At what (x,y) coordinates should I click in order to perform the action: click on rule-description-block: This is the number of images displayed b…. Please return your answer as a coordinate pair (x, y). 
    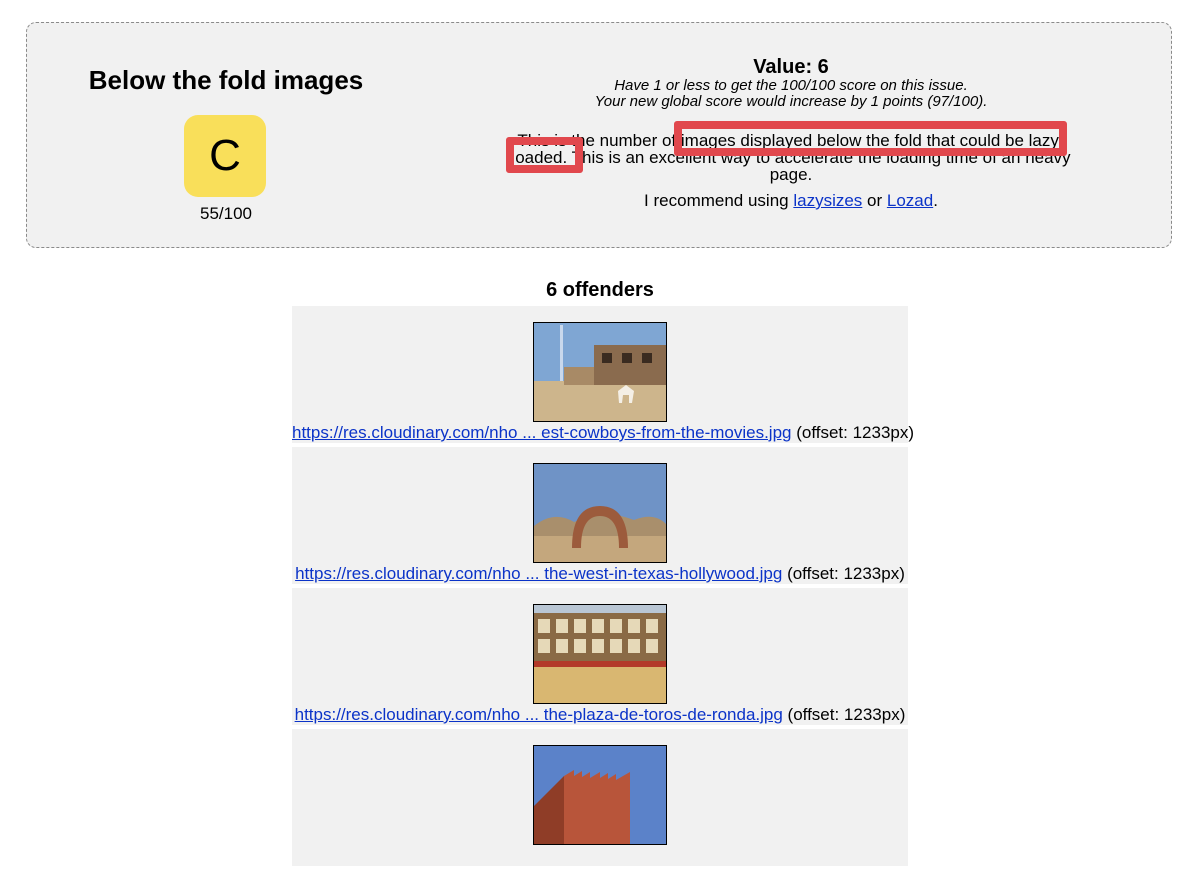
    Looking at the image, I should click on (791, 152).